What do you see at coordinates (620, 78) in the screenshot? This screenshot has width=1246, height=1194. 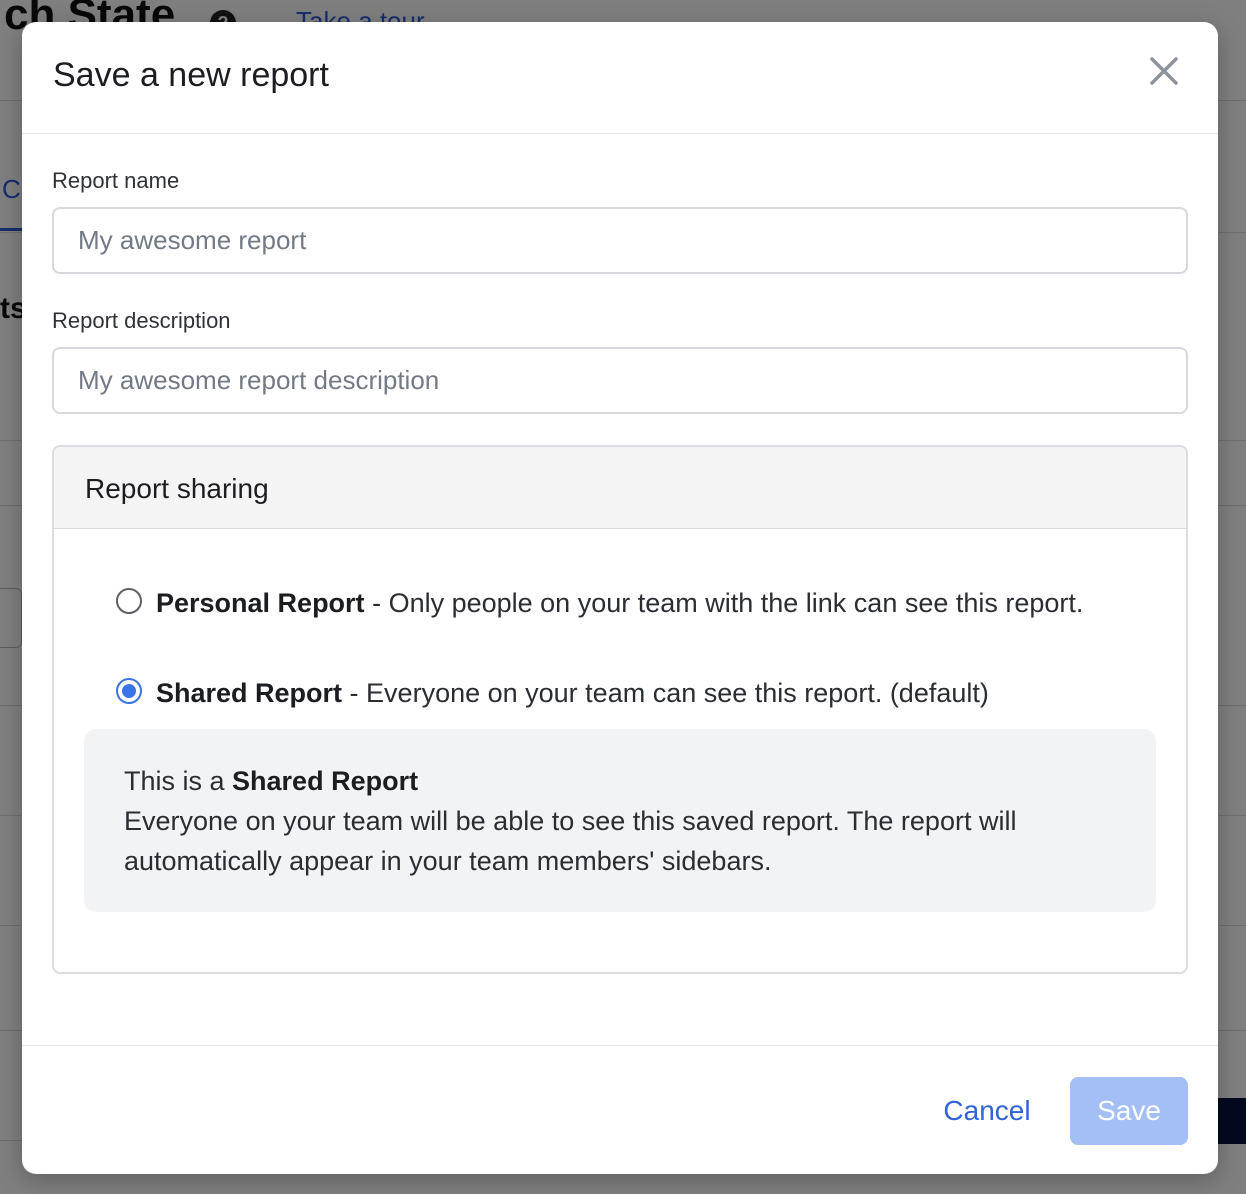 I see `modal-header: Save a new report` at bounding box center [620, 78].